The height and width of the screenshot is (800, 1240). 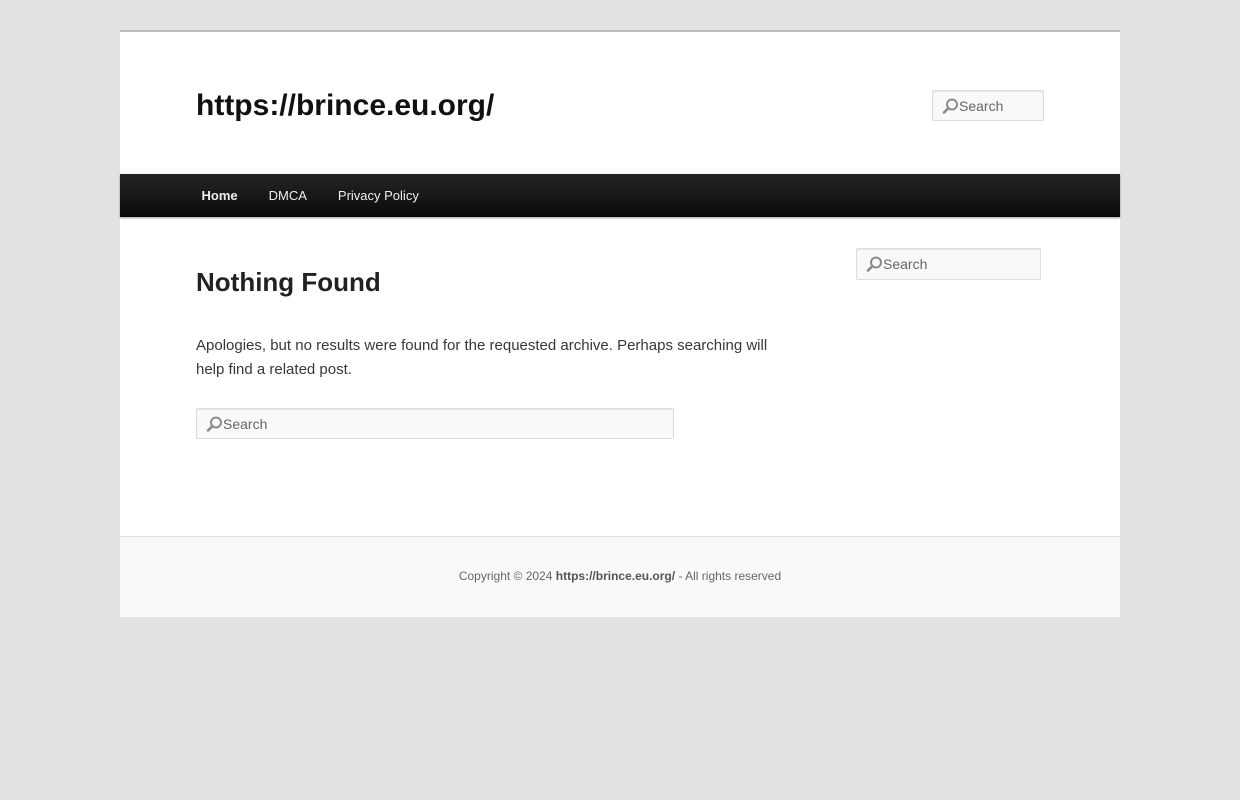 What do you see at coordinates (615, 576) in the screenshot?
I see `footer-site-link: https://brince.eu.org/` at bounding box center [615, 576].